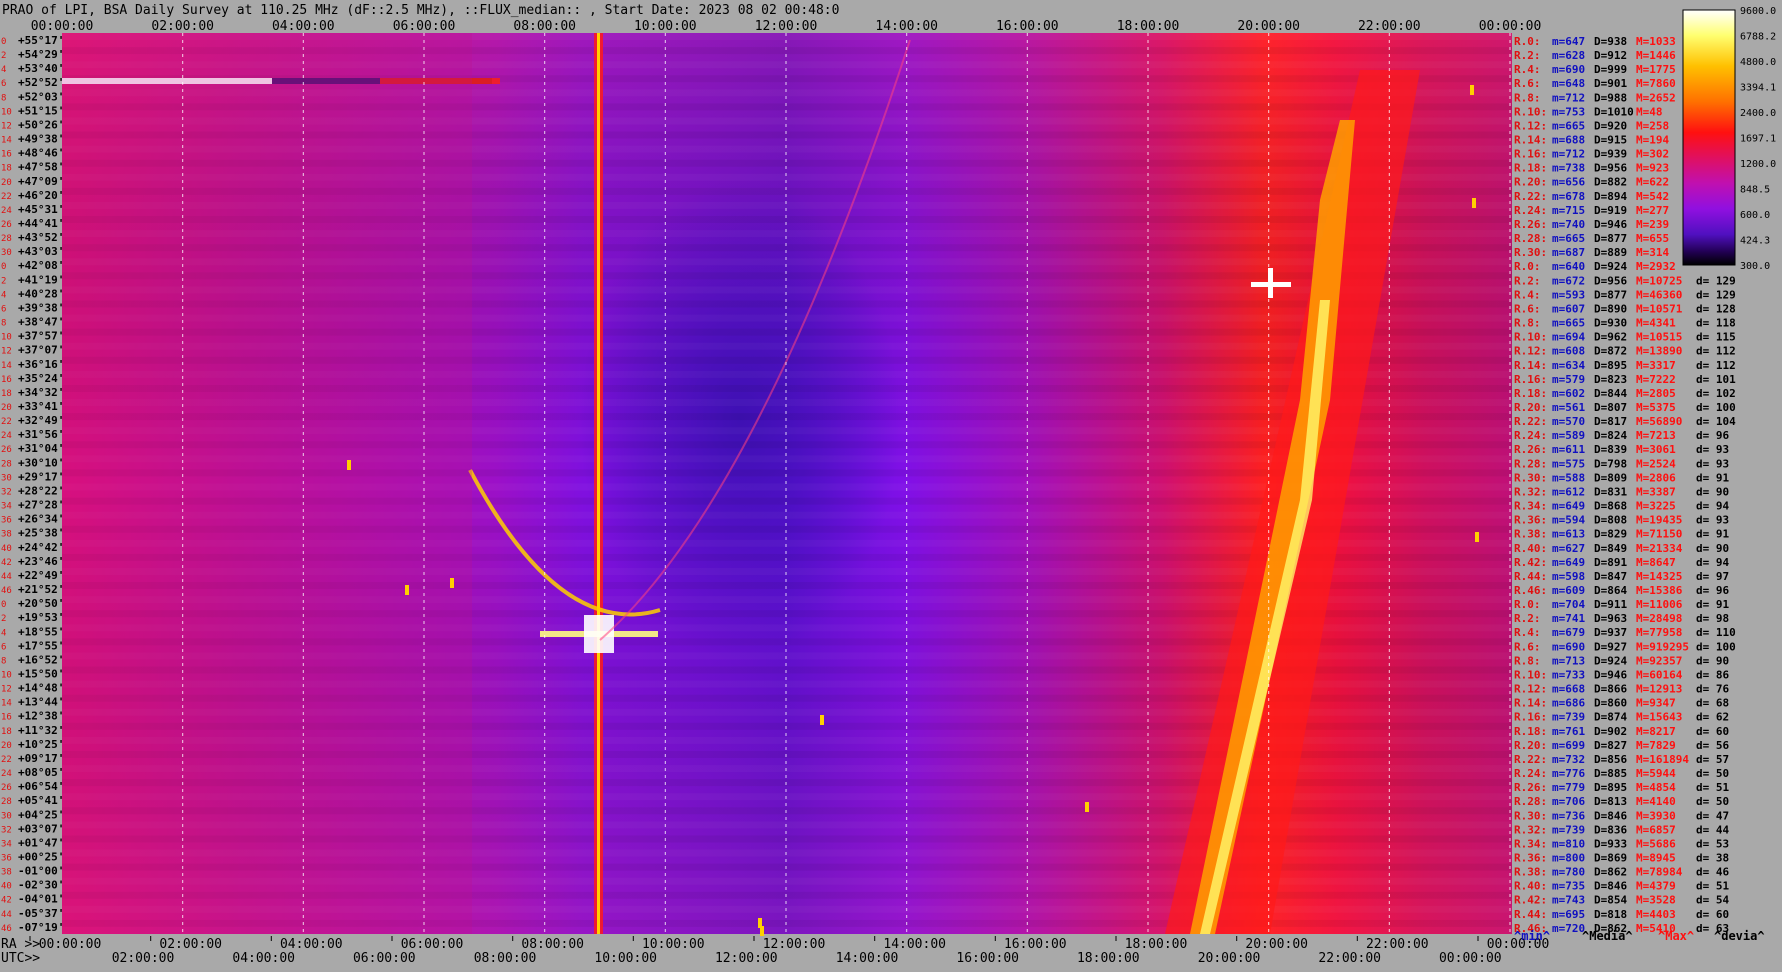 The height and width of the screenshot is (972, 1782). What do you see at coordinates (1758, 11) in the screenshot?
I see `colorbar-tick-label: 9600.0` at bounding box center [1758, 11].